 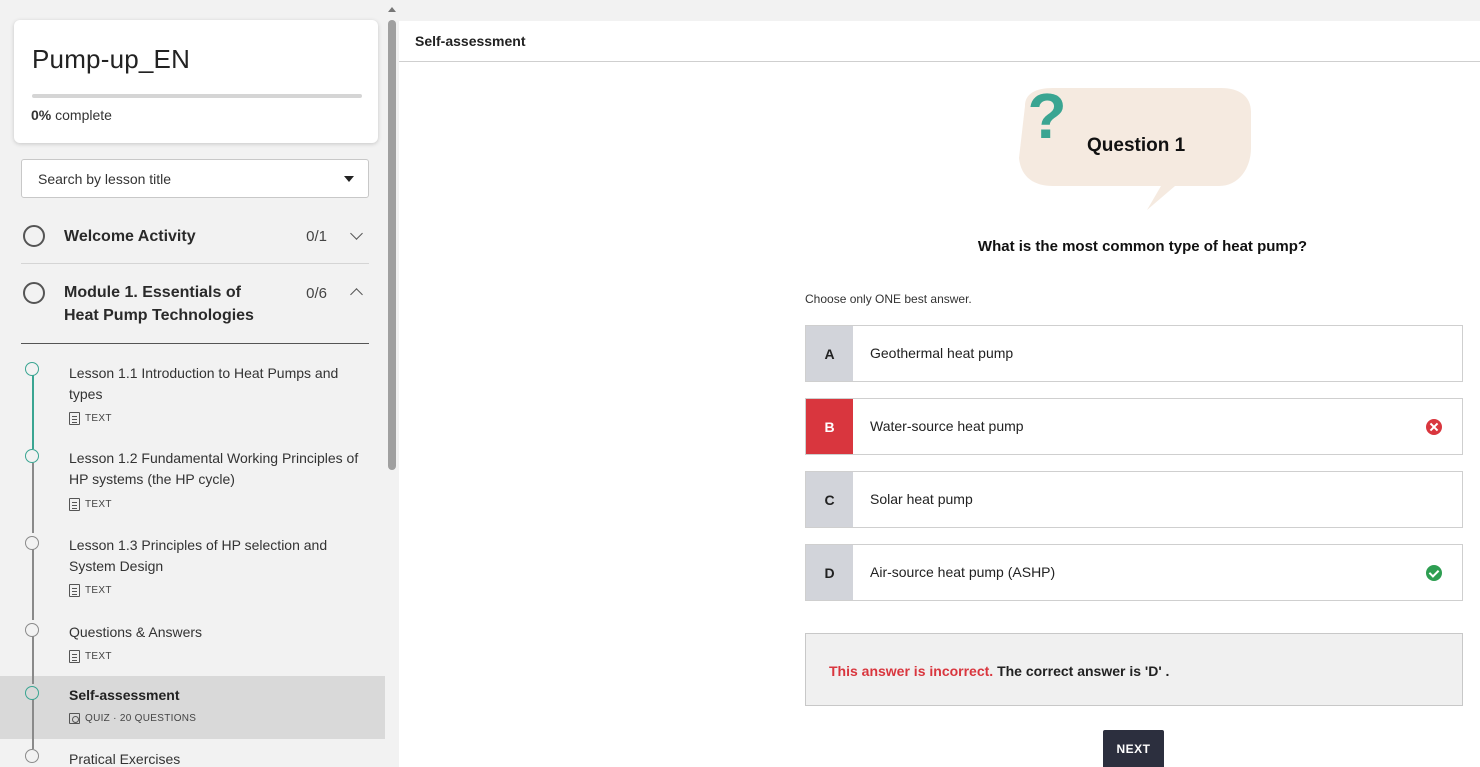 What do you see at coordinates (356, 294) in the screenshot?
I see `chevron-up-icon` at bounding box center [356, 294].